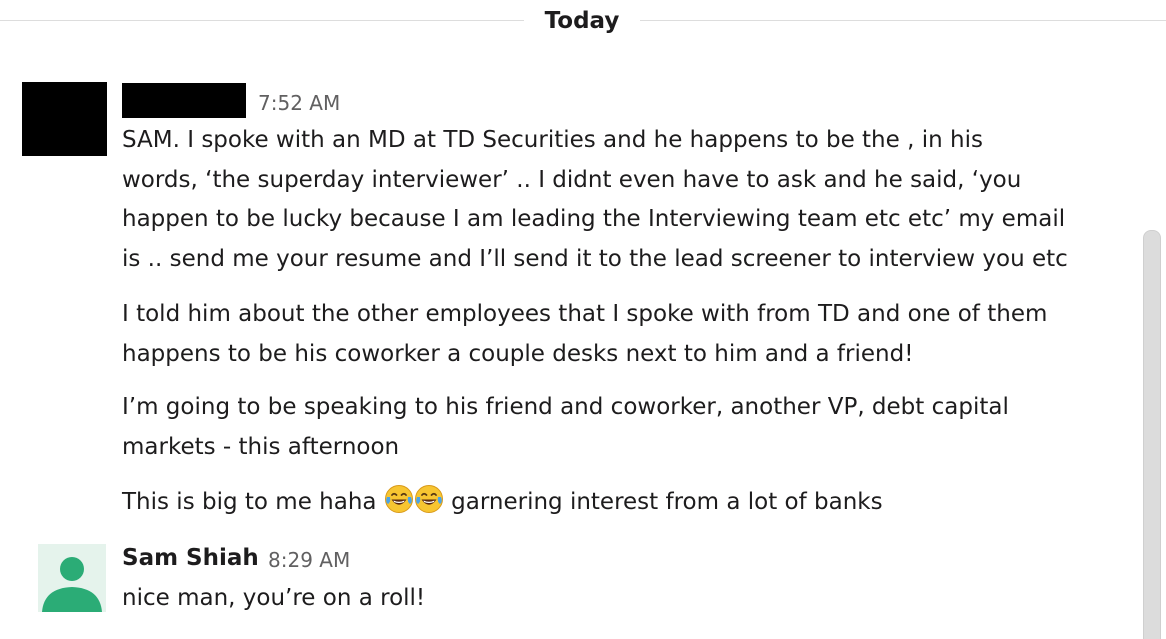 The image size is (1166, 639). I want to click on divider-line-left, so click(262, 20).